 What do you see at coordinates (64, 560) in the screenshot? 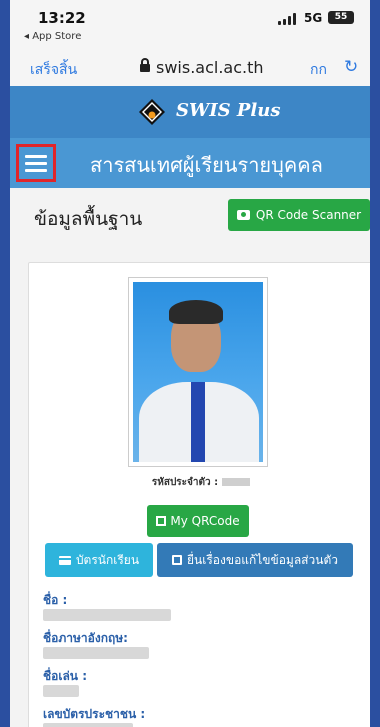
I see `id-card-icon` at bounding box center [64, 560].